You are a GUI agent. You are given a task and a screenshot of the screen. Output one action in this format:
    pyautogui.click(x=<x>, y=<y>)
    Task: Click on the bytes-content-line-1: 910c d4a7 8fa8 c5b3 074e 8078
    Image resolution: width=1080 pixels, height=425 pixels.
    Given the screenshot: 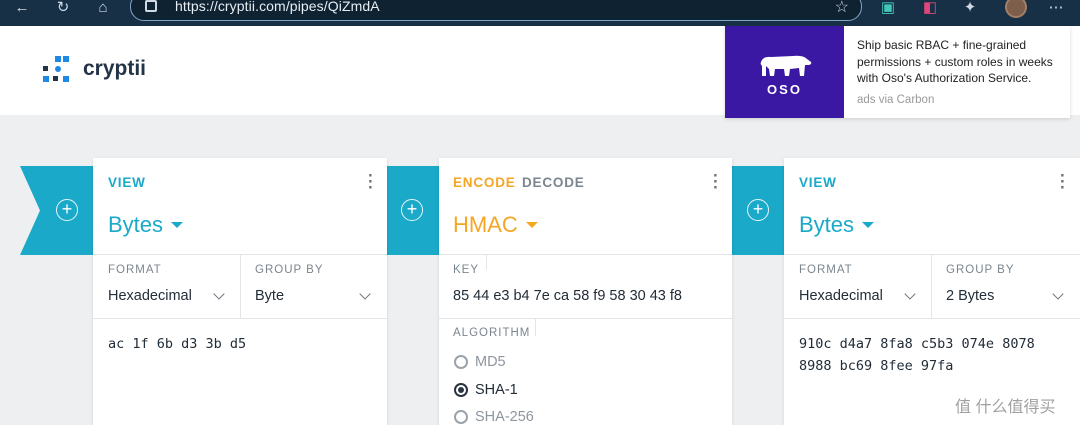 What is the action you would take?
    pyautogui.click(x=917, y=344)
    